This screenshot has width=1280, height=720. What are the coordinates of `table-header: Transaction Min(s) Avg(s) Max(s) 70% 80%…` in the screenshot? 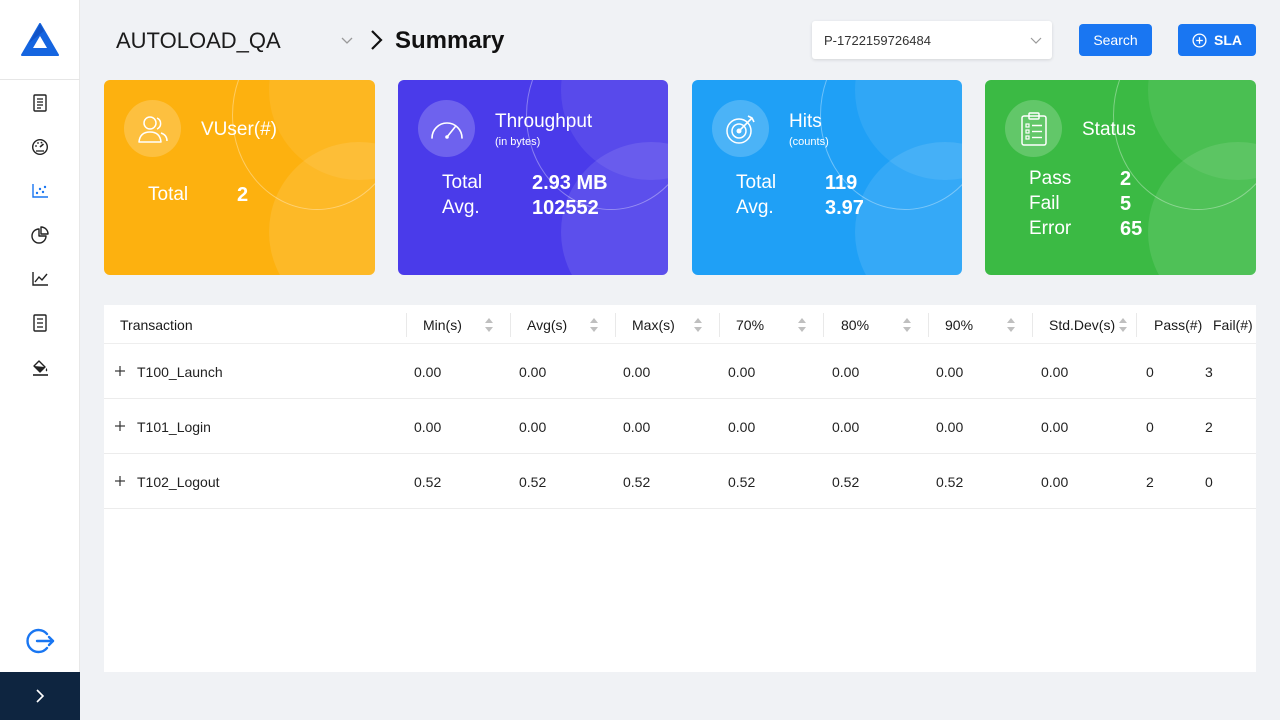 It's located at (680, 324).